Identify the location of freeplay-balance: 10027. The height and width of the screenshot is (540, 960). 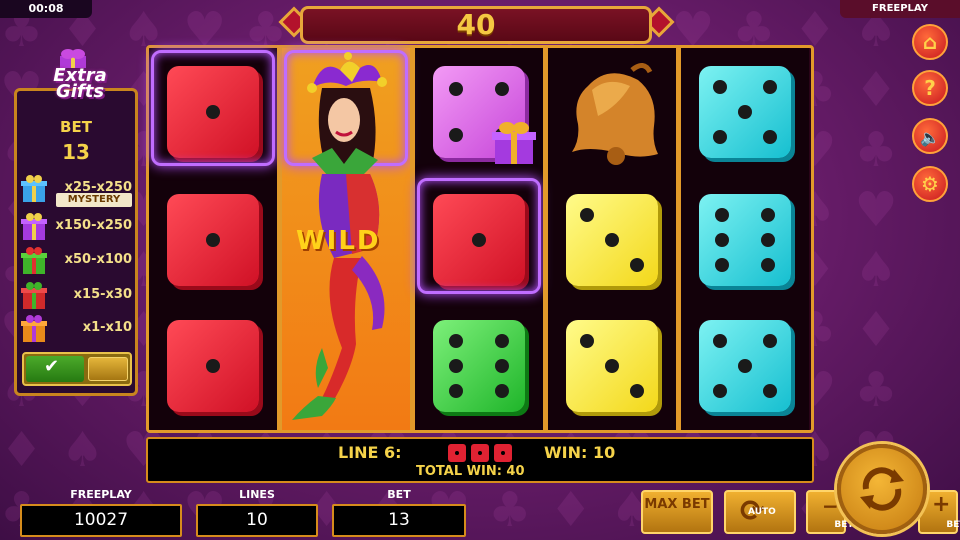
(101, 520).